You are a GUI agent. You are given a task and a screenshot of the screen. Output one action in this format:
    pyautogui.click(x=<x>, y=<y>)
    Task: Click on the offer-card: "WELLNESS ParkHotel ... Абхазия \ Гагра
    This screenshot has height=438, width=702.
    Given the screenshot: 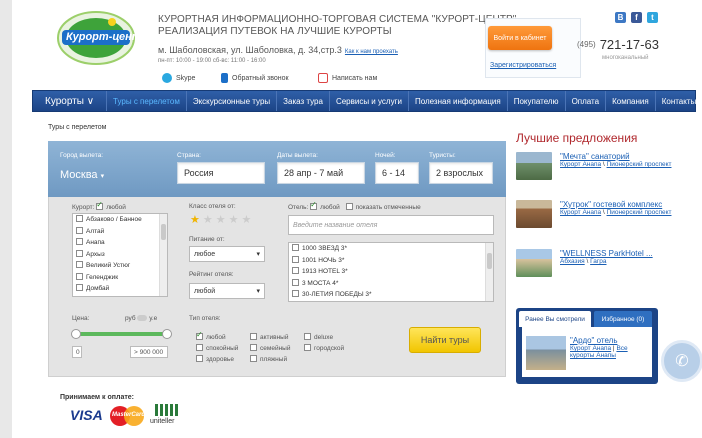 What is the action you would take?
    pyautogui.click(x=604, y=263)
    